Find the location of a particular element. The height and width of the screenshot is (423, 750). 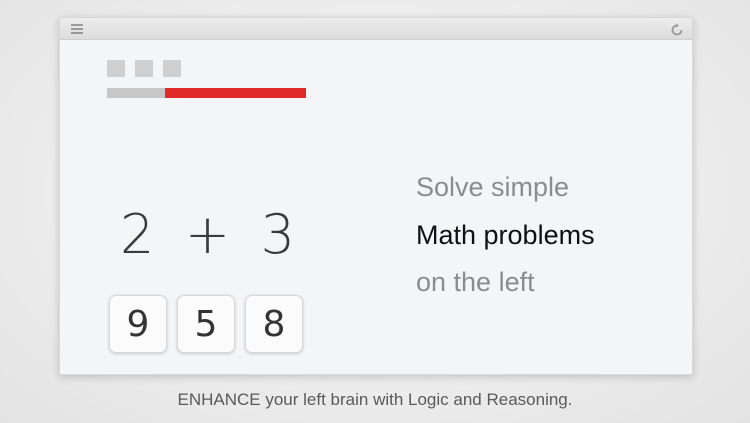

timer-bar is located at coordinates (206, 93).